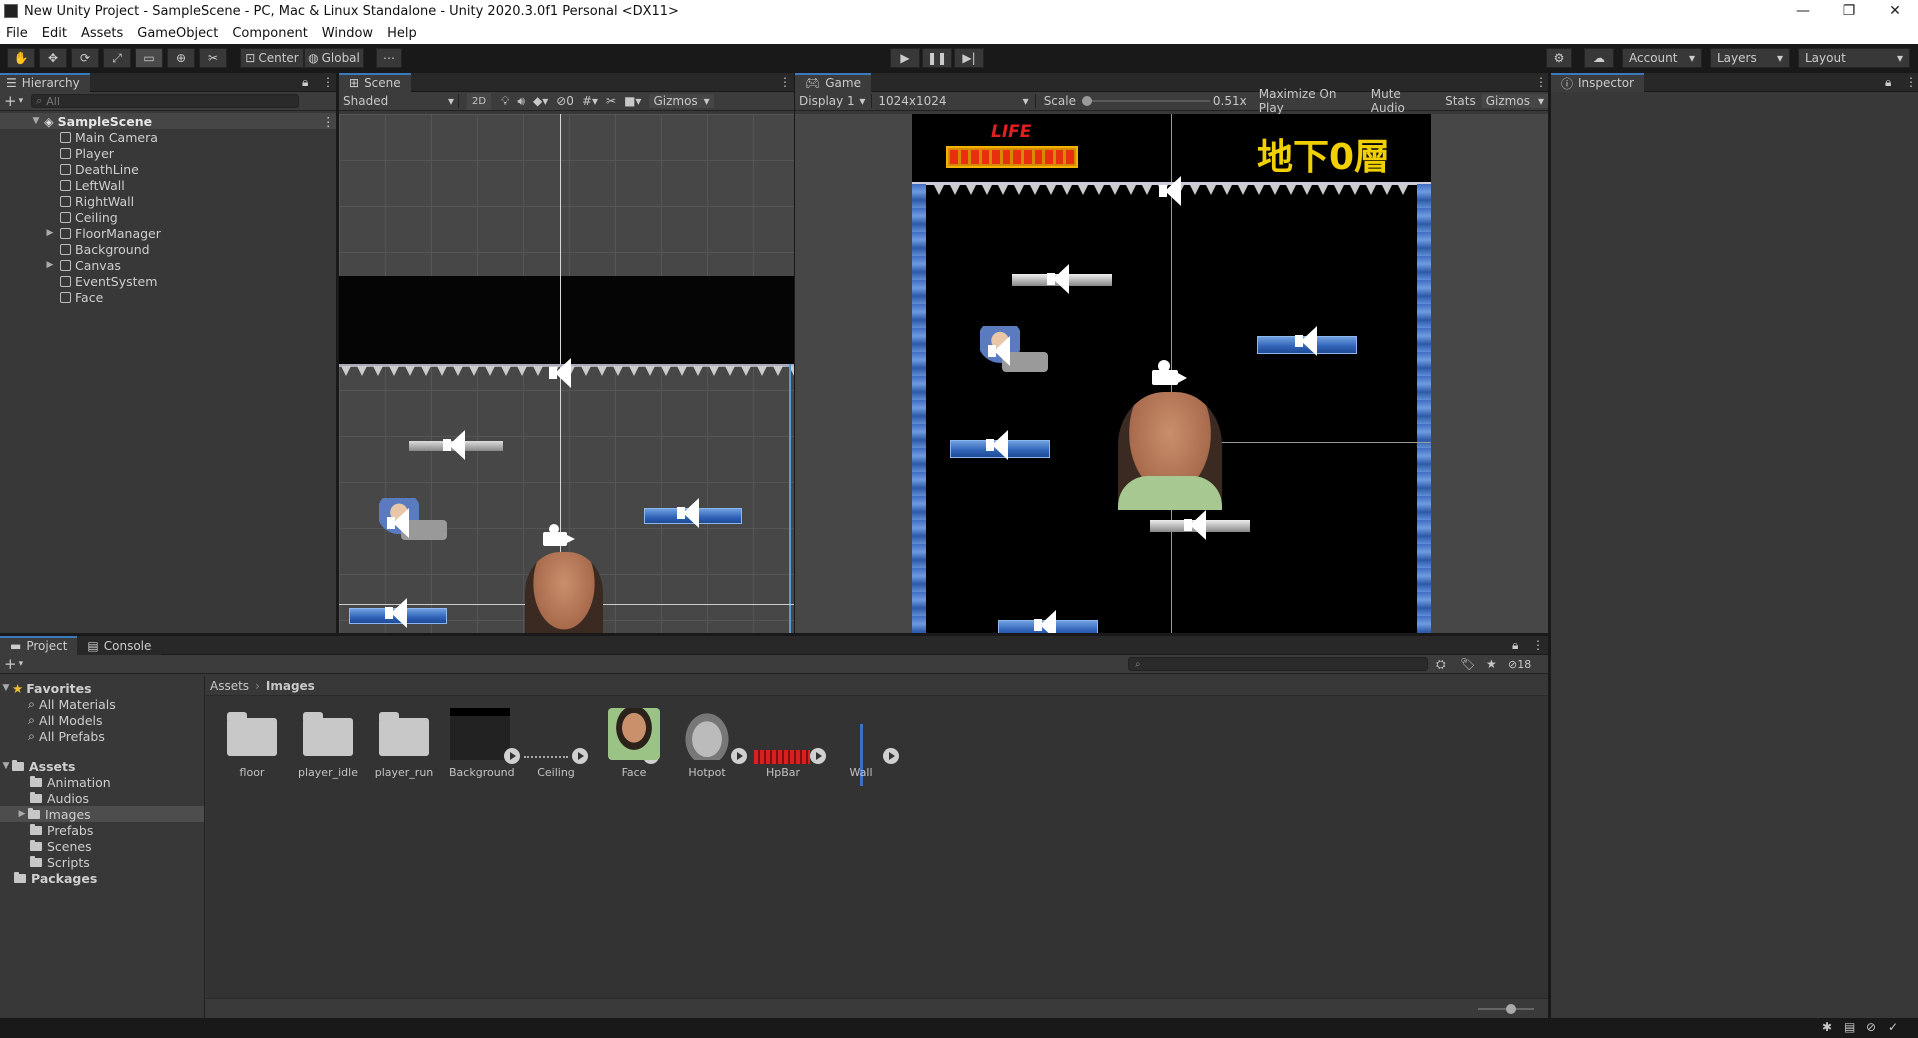 The height and width of the screenshot is (1038, 1918). Describe the element at coordinates (953, 101) in the screenshot. I see `resolution-dropdown: 1024x1024 ▾` at that location.